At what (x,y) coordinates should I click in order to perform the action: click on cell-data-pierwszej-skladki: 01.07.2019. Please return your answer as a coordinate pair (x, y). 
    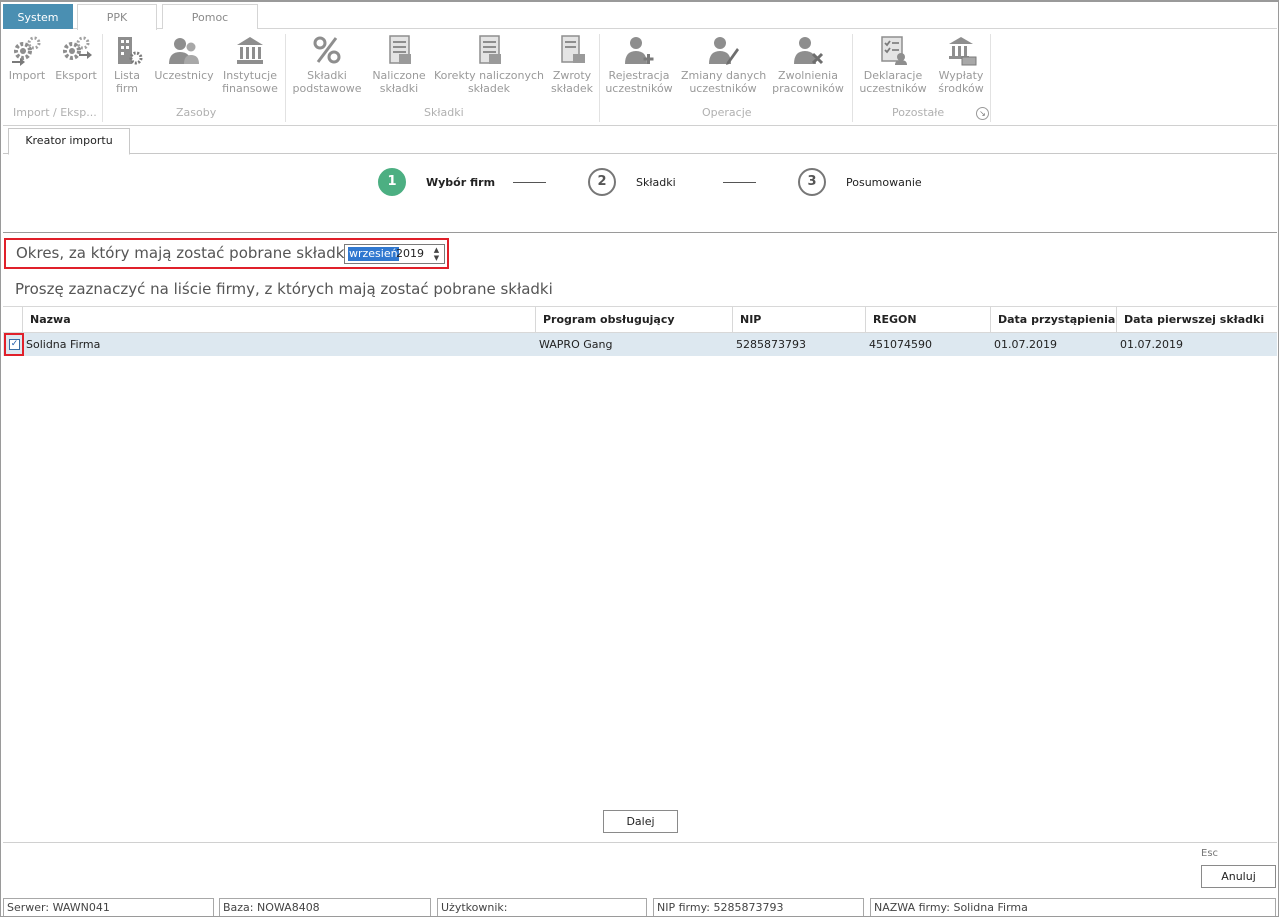
    Looking at the image, I should click on (1151, 344).